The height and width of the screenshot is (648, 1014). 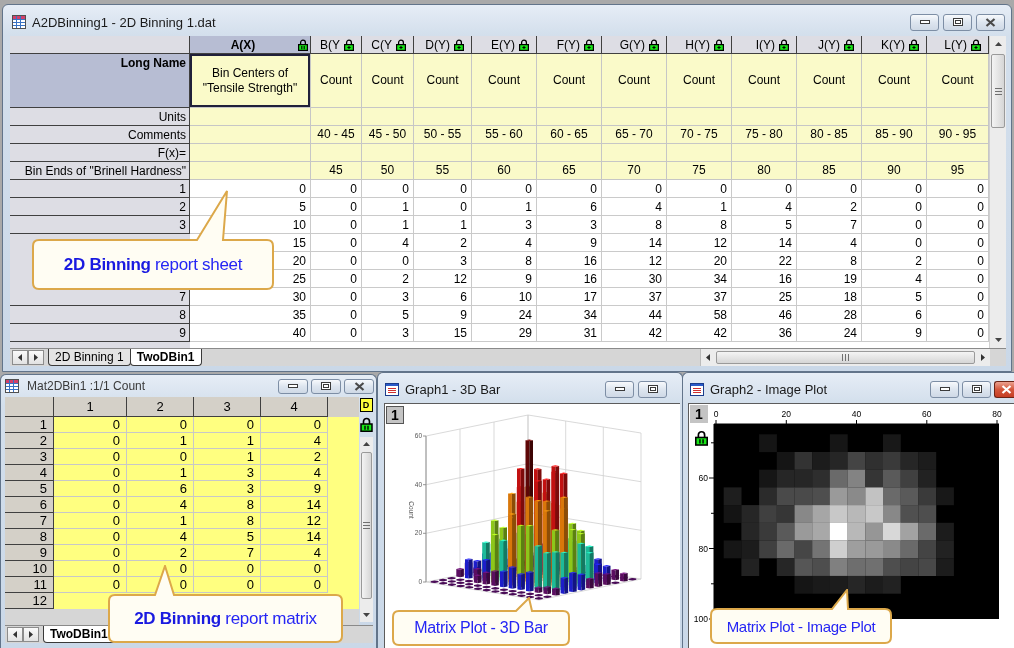 What do you see at coordinates (100, 117) in the screenshot?
I see `row-header: Units` at bounding box center [100, 117].